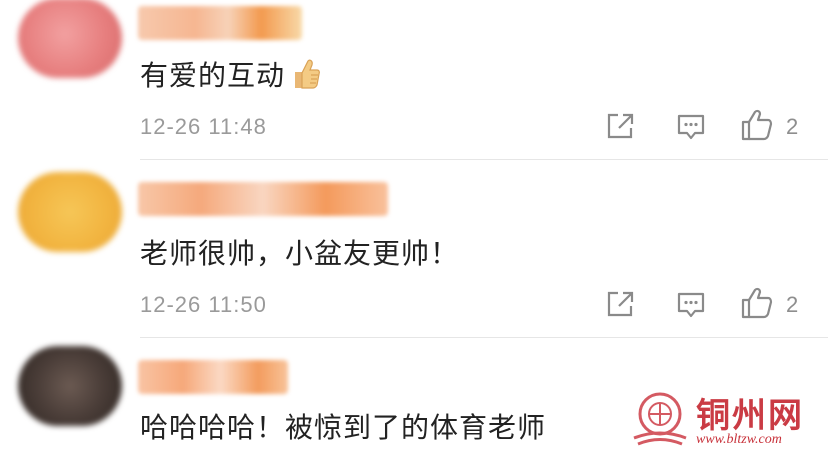 The width and height of the screenshot is (828, 460). Describe the element at coordinates (750, 416) in the screenshot. I see `watermark-title: 铜州网` at that location.